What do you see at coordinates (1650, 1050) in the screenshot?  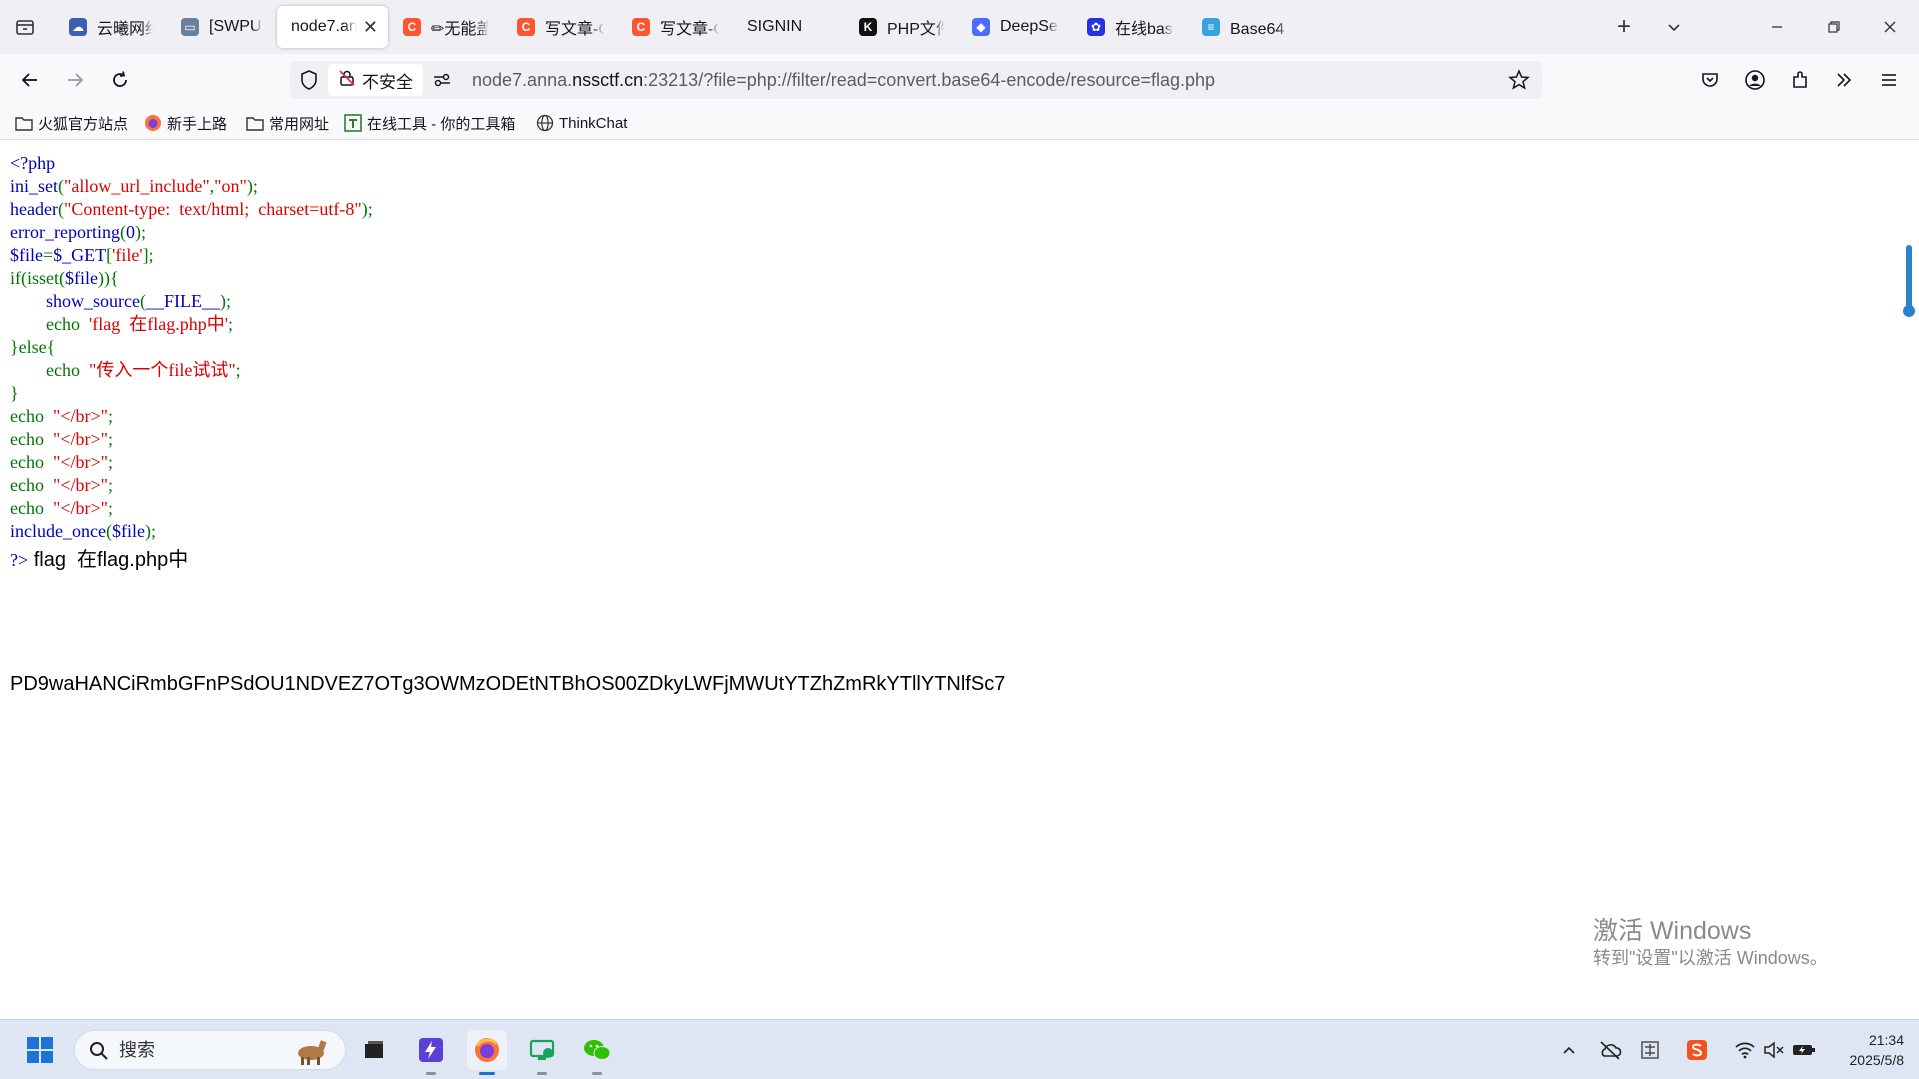 I see `input-method-icon` at bounding box center [1650, 1050].